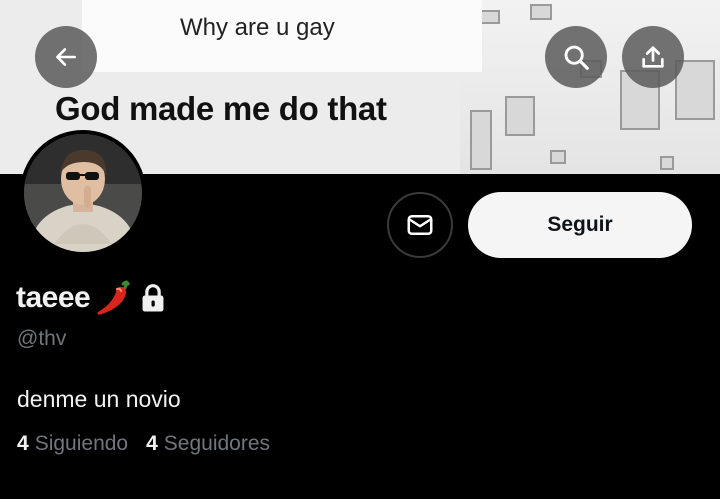  Describe the element at coordinates (53, 297) in the screenshot. I see `display-name: taeee` at that location.